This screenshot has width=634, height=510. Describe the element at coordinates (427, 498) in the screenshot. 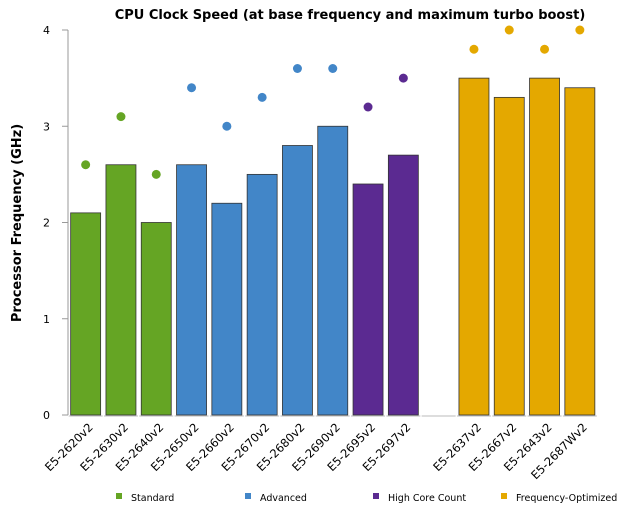

I see `legend-label: High Core Count` at that location.